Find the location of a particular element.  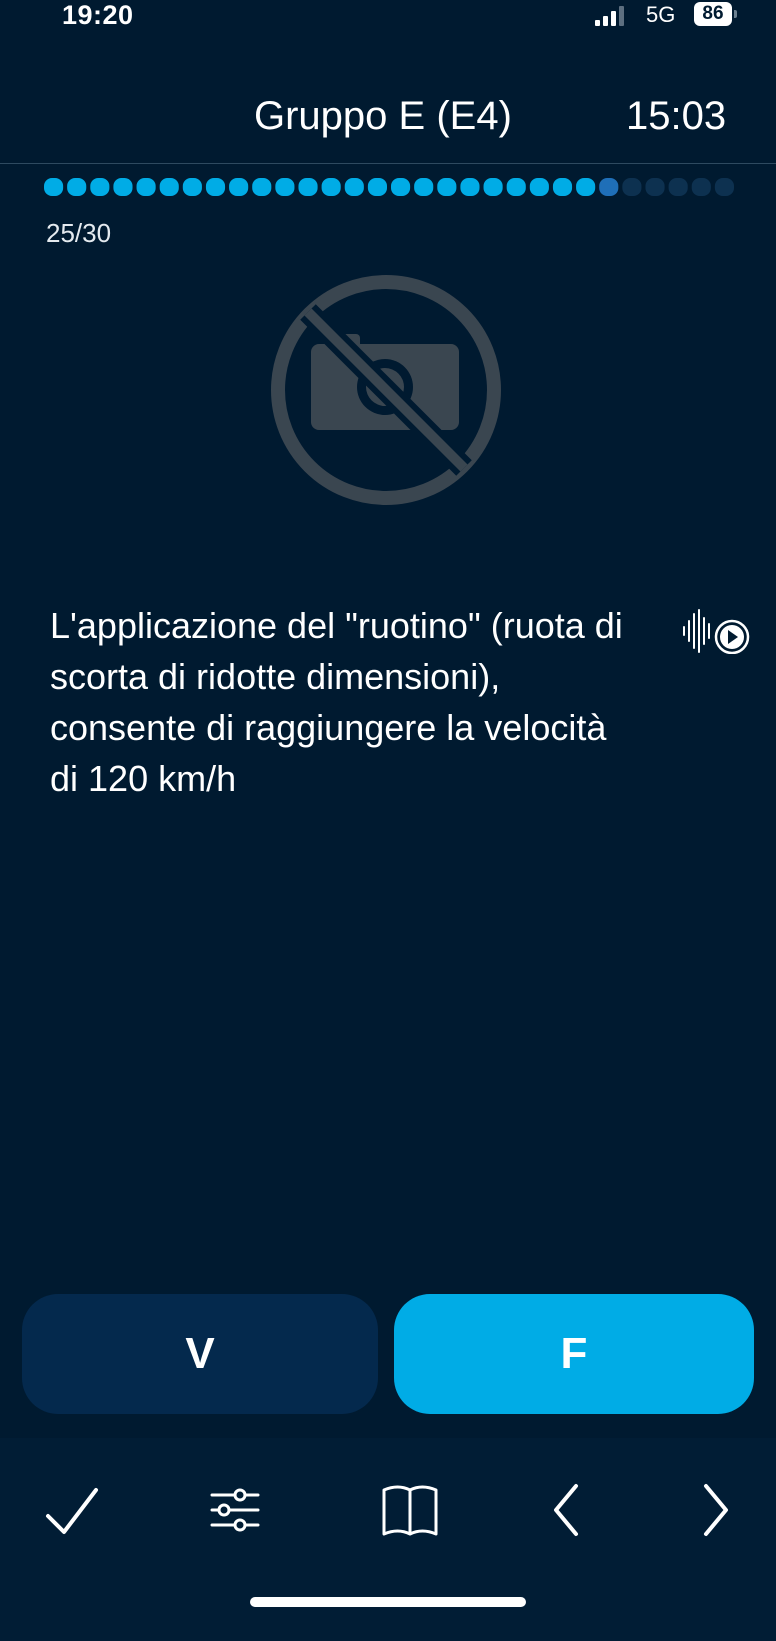

signal-icon is located at coordinates (609, 16).